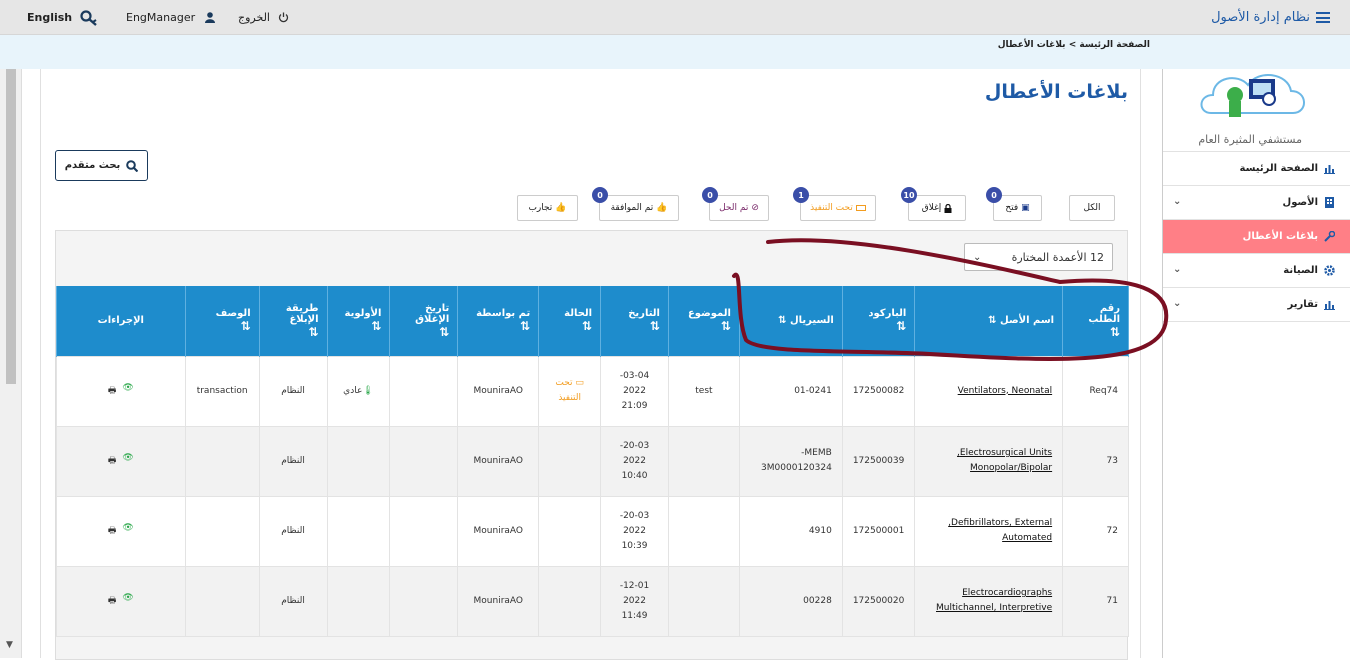 This screenshot has width=1350, height=660. Describe the element at coordinates (222, 321) in the screenshot. I see `col-description: الوصف ⇅` at that location.